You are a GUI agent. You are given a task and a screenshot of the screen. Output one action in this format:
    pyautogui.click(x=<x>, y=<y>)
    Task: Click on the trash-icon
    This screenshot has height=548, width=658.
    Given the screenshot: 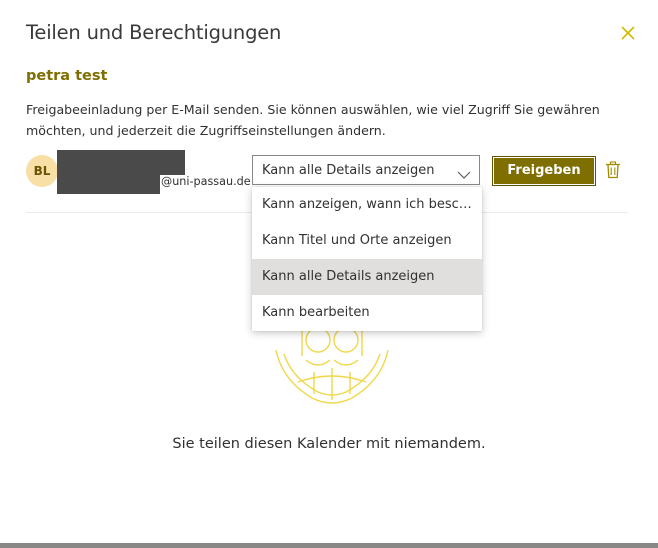 What is the action you would take?
    pyautogui.click(x=613, y=170)
    